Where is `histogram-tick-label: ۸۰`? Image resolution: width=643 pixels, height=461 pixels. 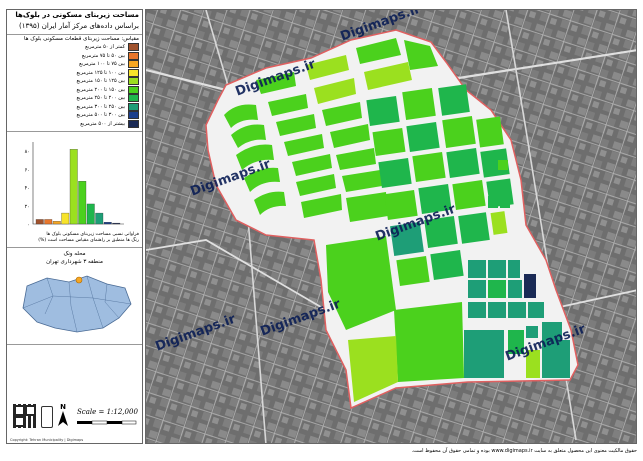 histogram-tick-label: ۸۰ is located at coordinates (27, 152).